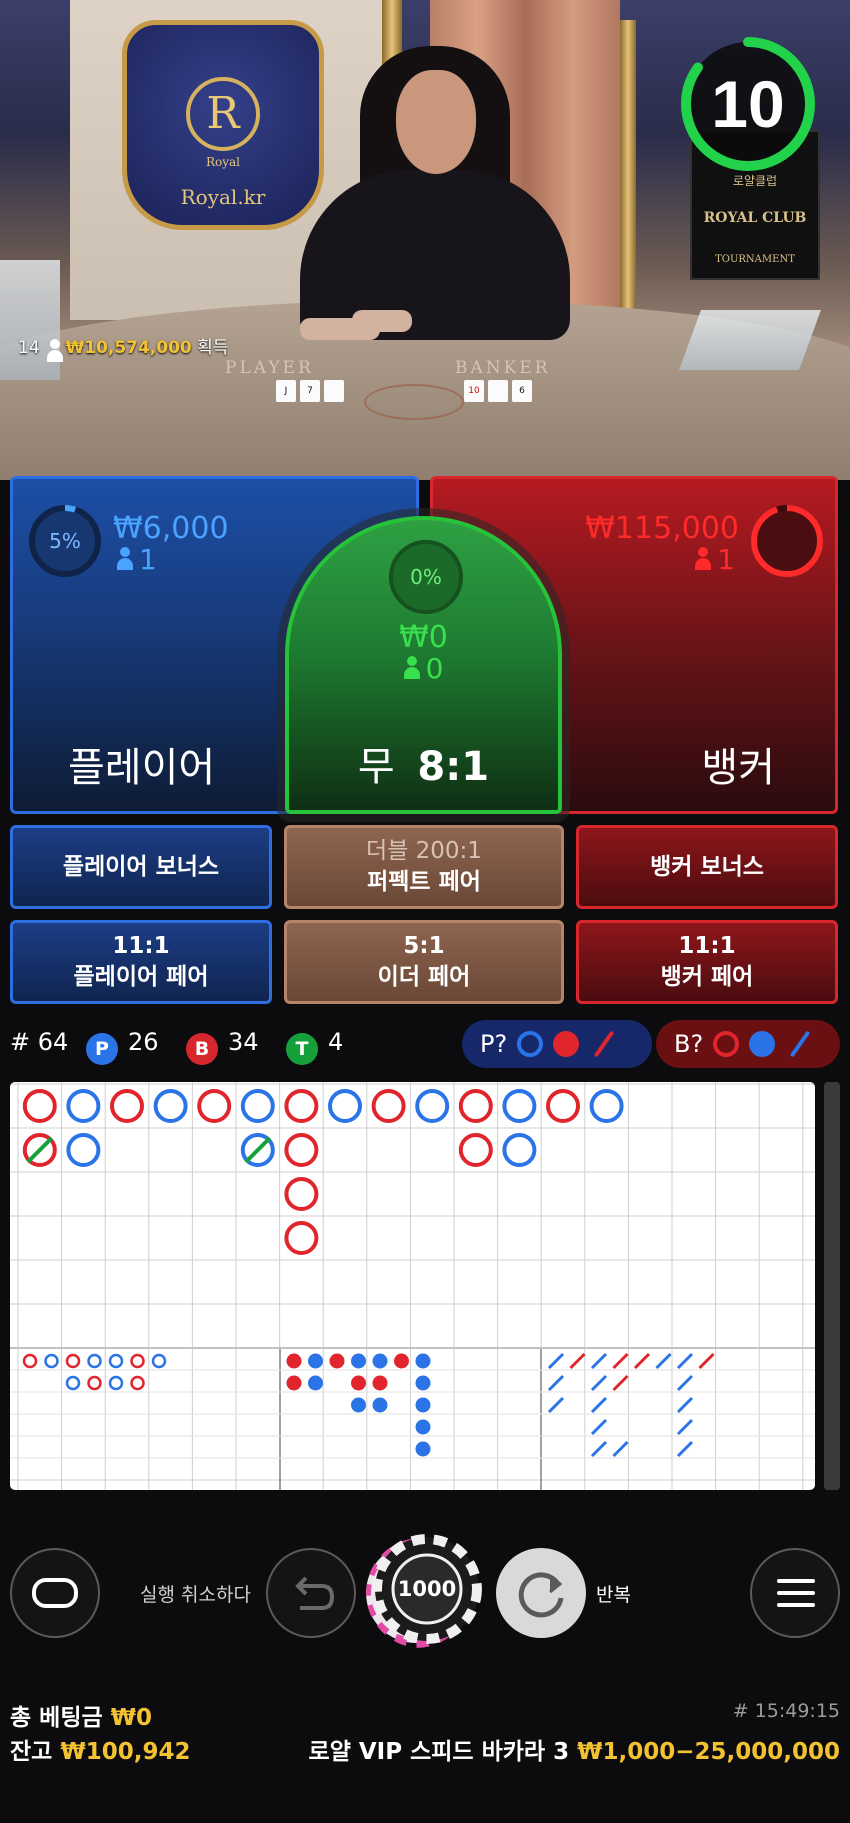  Describe the element at coordinates (748, 1044) in the screenshot. I see `banker-predict-button: B?` at that location.